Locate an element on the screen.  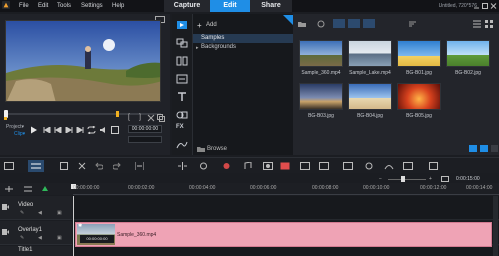
ripple-toggle-icon is located at coordinates (45, 189).